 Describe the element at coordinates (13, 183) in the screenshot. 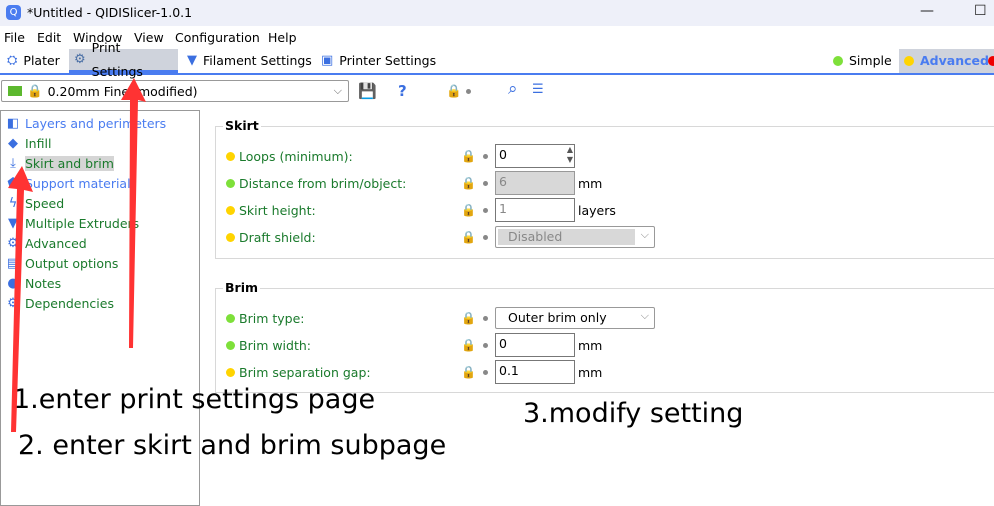

I see `support-icon: ⬟` at that location.